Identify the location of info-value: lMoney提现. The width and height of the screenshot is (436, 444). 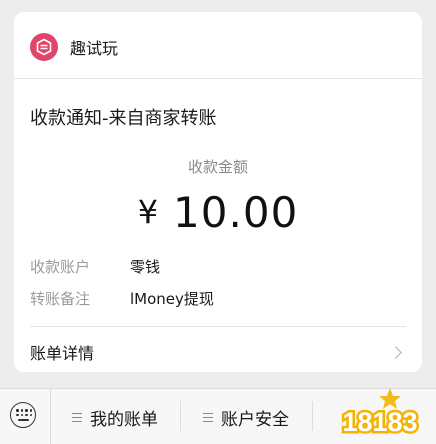
(172, 299).